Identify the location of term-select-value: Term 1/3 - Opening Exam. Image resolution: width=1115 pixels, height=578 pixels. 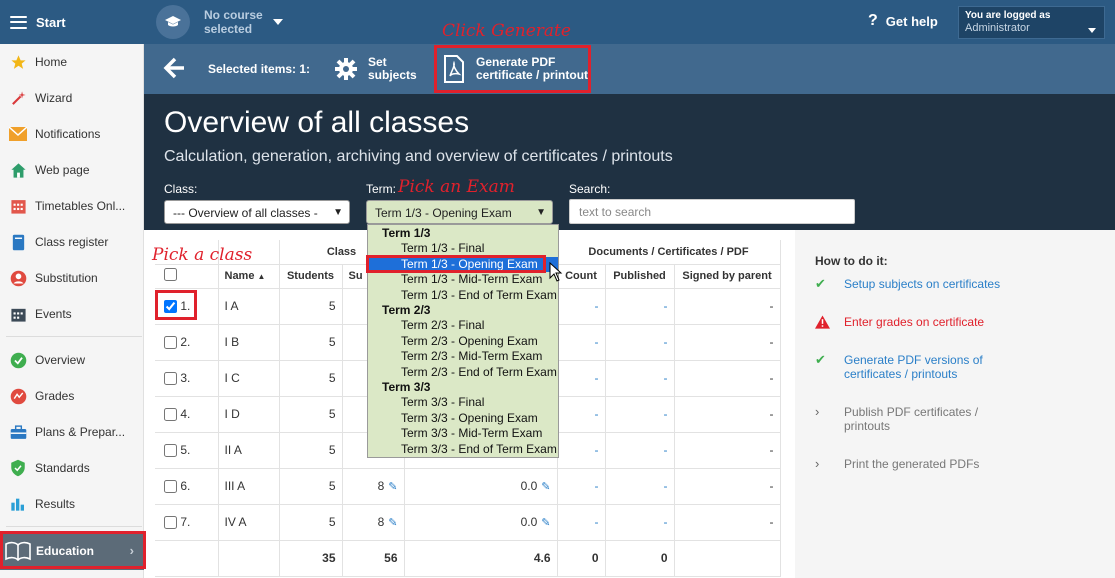
(443, 213).